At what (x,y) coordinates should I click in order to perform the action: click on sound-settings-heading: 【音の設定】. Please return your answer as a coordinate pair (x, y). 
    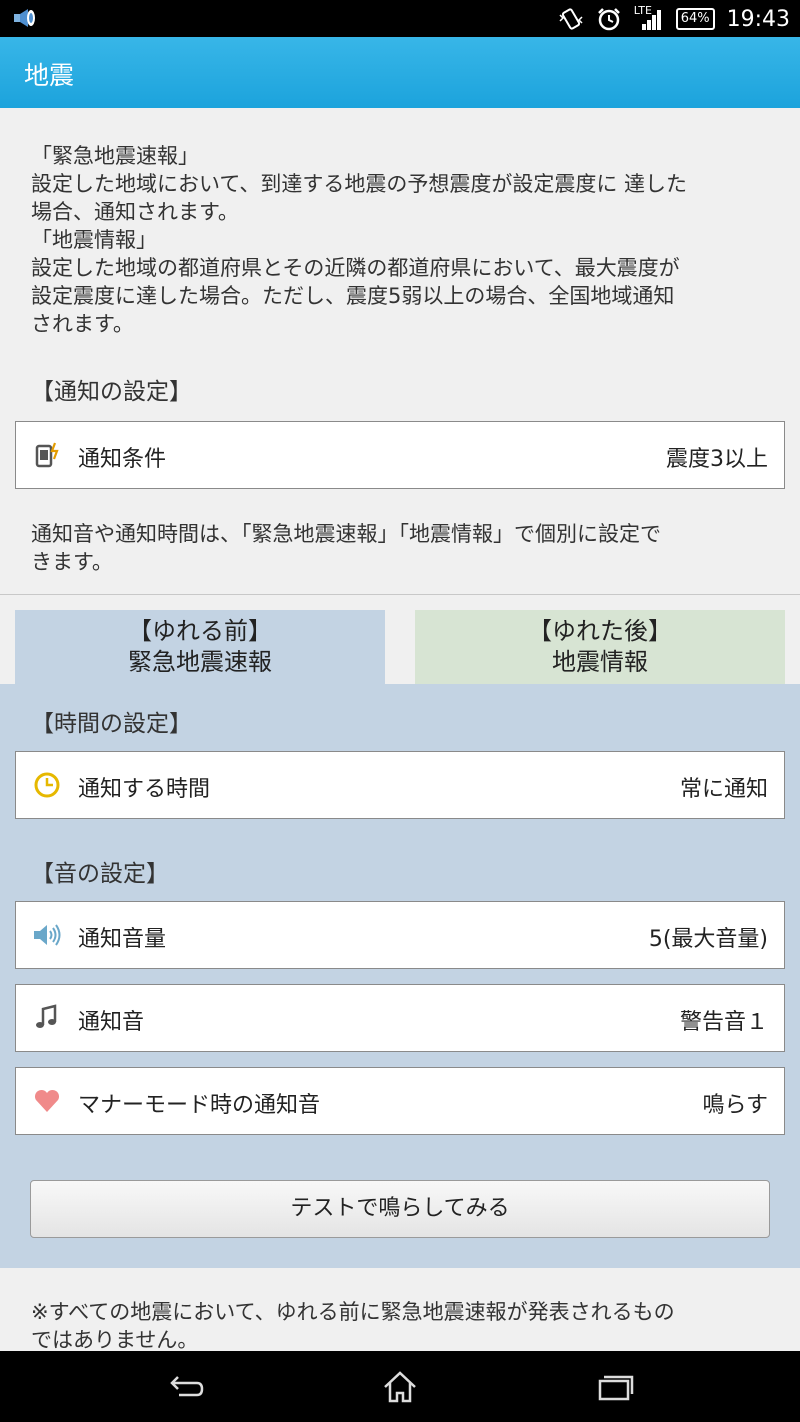
    Looking at the image, I should click on (100, 874).